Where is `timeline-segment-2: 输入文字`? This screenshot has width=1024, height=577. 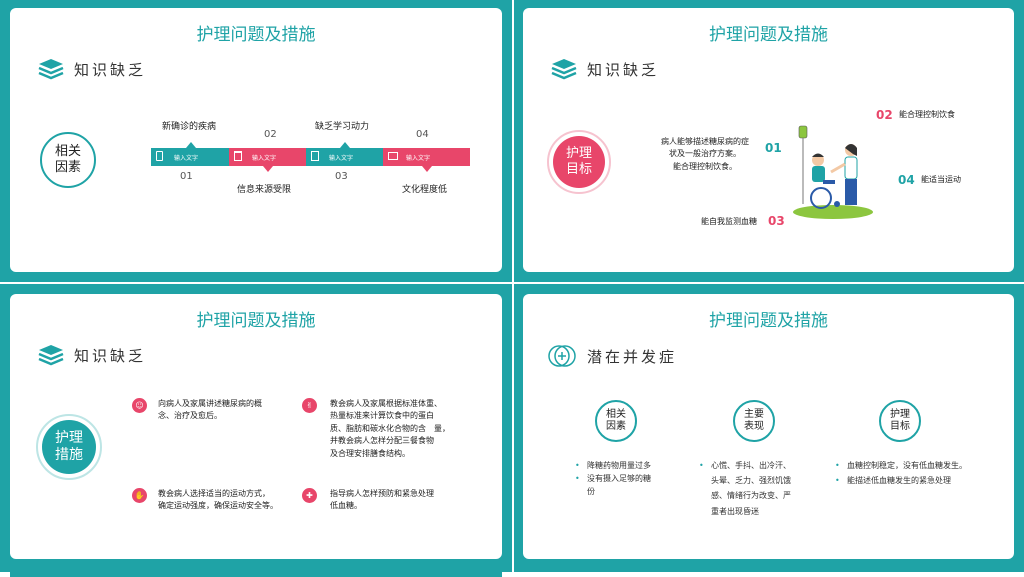
timeline-segment-2: 输入文字 is located at coordinates (267, 157).